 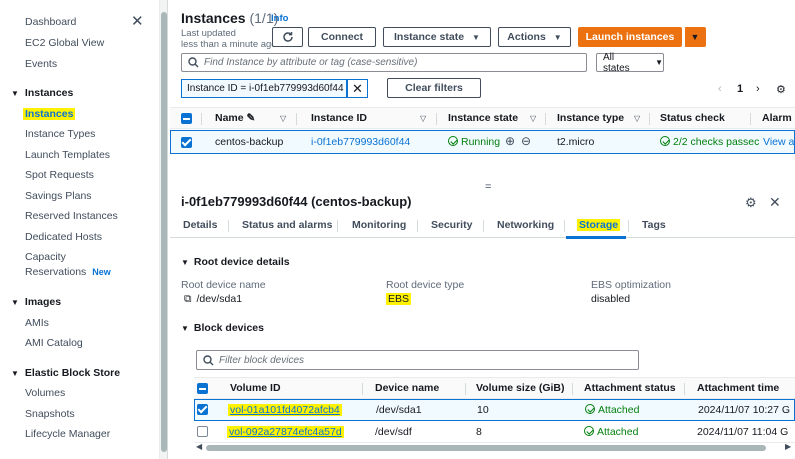 I want to click on tab-tags: Tags, so click(x=654, y=225).